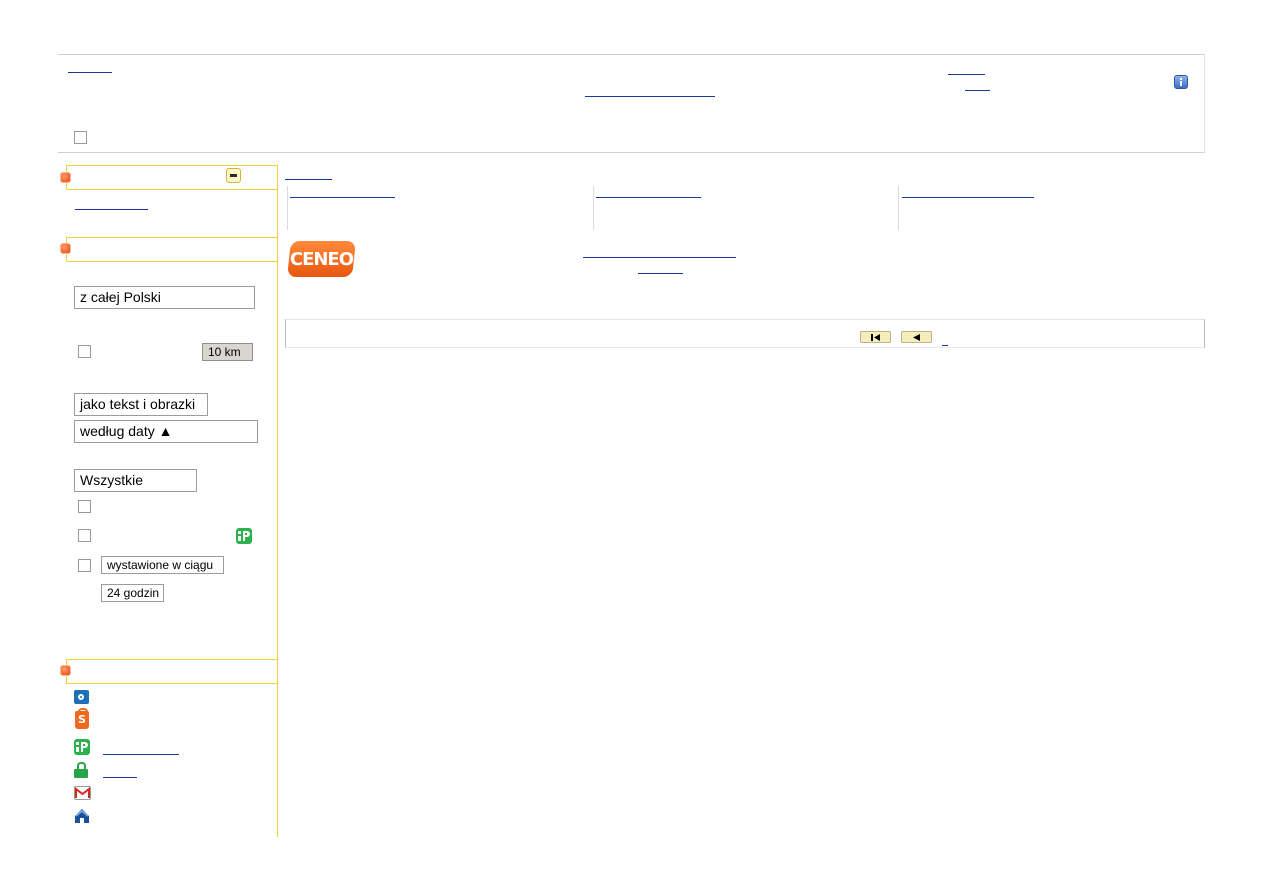 The width and height of the screenshot is (1263, 893). Describe the element at coordinates (82, 816) in the screenshot. I see `home-icon` at that location.